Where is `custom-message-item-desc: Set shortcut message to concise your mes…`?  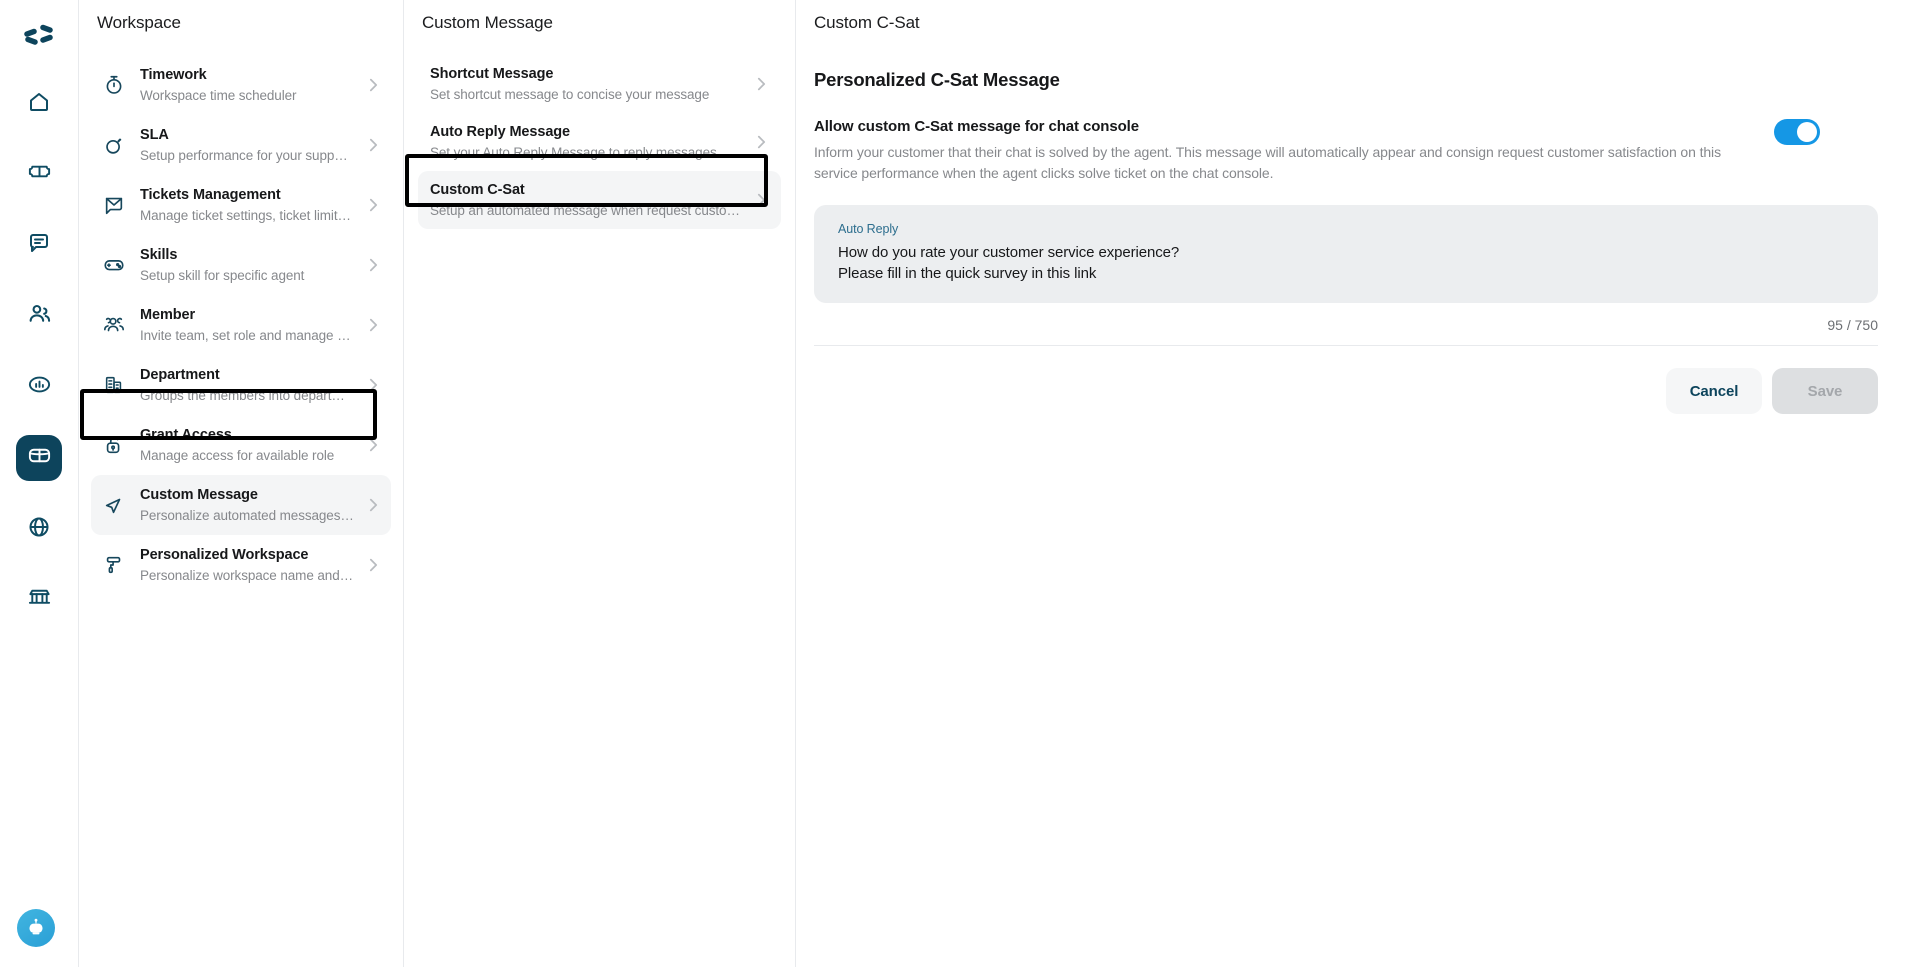 custom-message-item-desc: Set shortcut message to concise your mes… is located at coordinates (570, 94).